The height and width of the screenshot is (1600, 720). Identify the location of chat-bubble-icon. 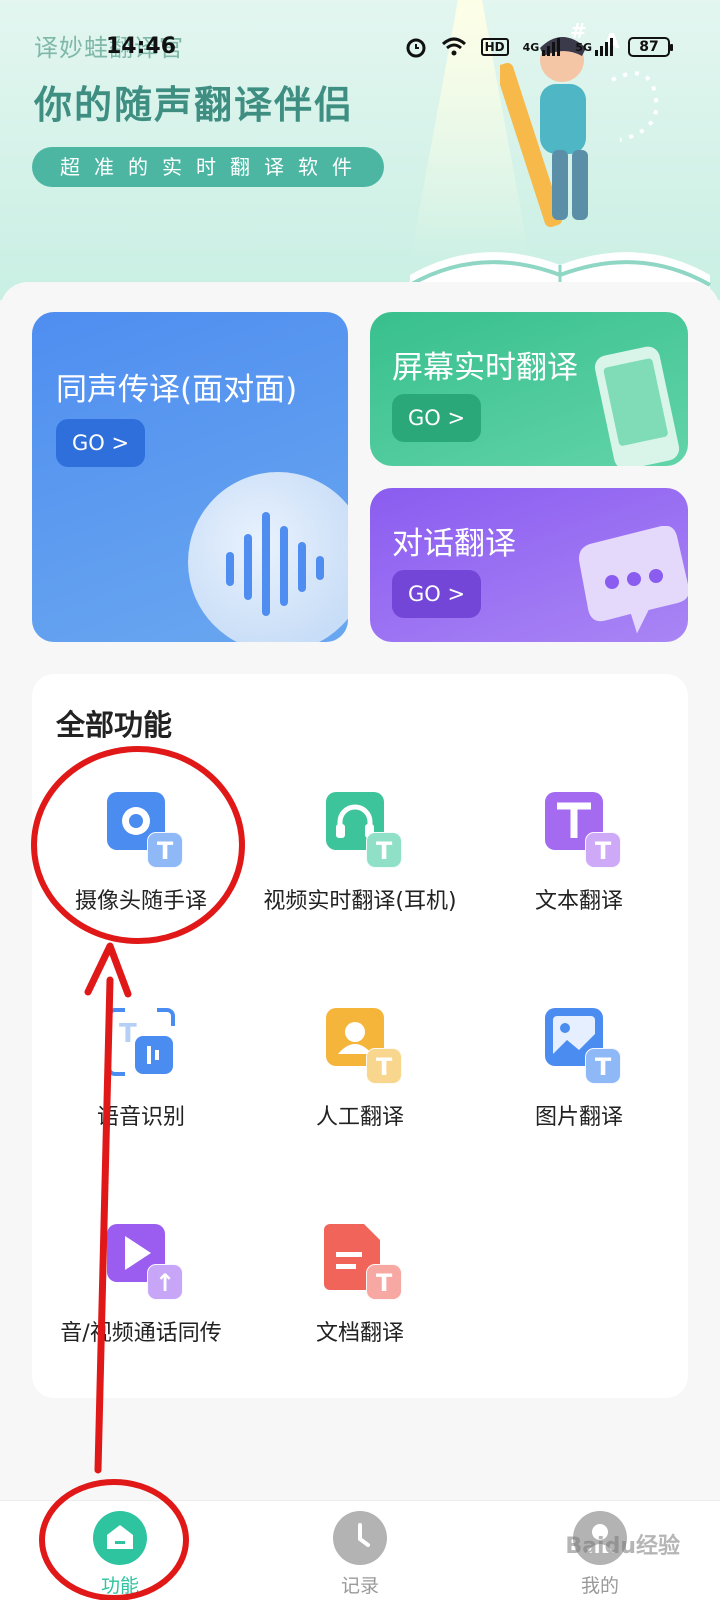
(633, 580).